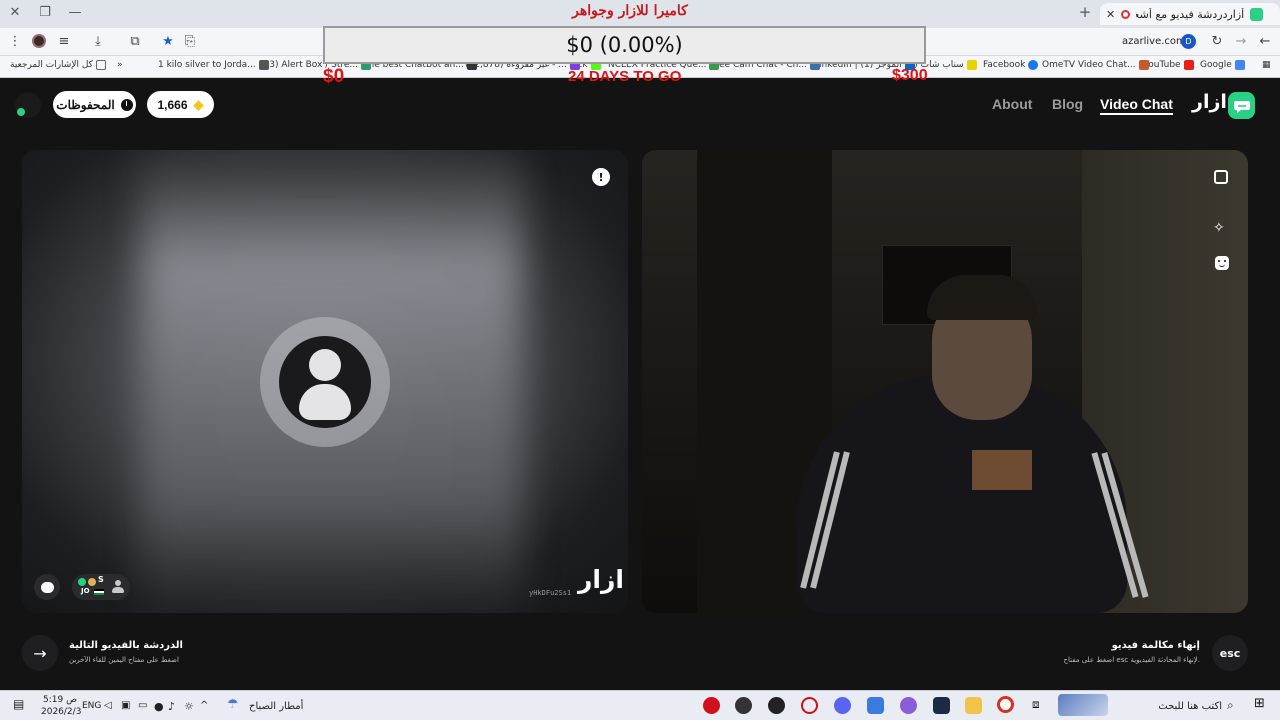 Image resolution: width=1280 pixels, height=720 pixels. I want to click on end-call-button: esc, so click(1230, 653).